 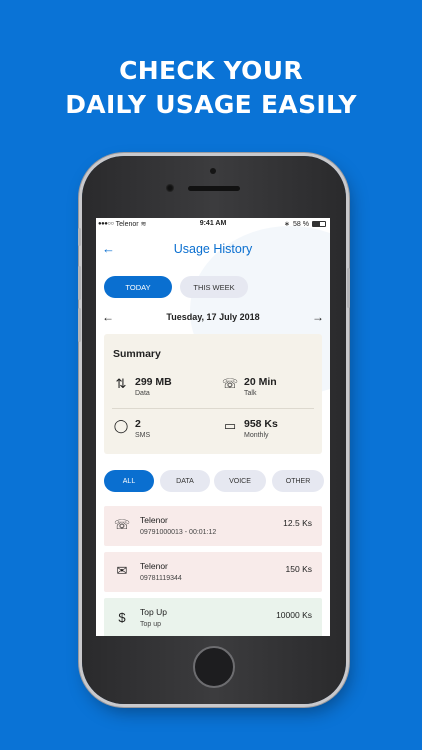 What do you see at coordinates (153, 612) in the screenshot?
I see `transaction-name: Top Up` at bounding box center [153, 612].